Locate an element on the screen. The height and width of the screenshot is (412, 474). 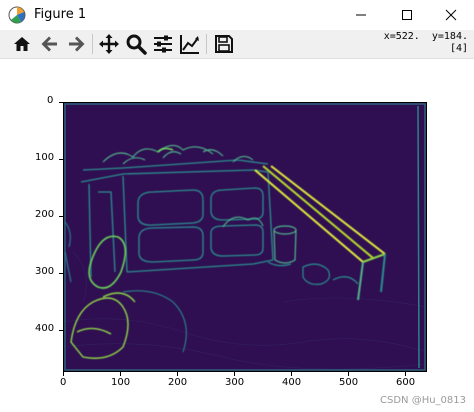
window-titlebar: Figure 1 is located at coordinates (237, 15).